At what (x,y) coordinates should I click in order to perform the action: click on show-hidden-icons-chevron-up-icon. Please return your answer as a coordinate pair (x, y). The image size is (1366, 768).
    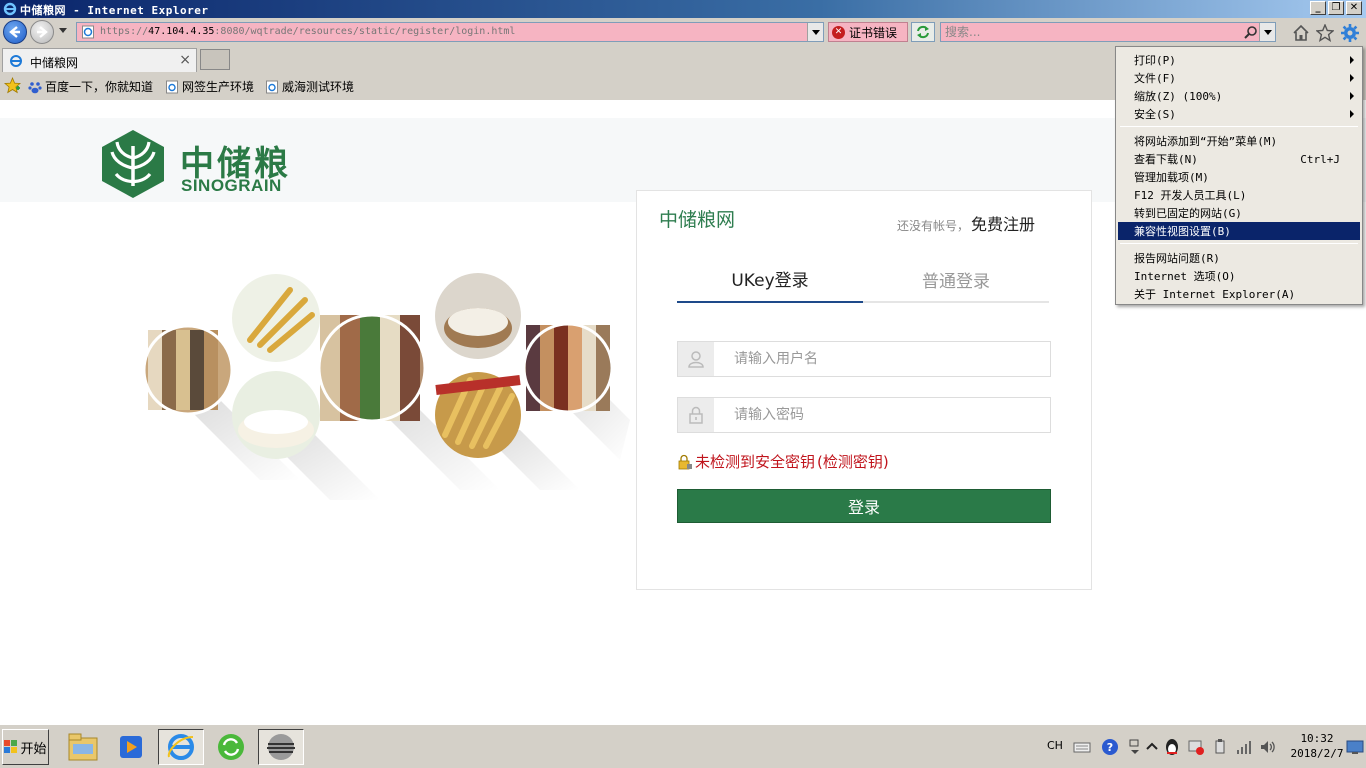
    Looking at the image, I should click on (1152, 747).